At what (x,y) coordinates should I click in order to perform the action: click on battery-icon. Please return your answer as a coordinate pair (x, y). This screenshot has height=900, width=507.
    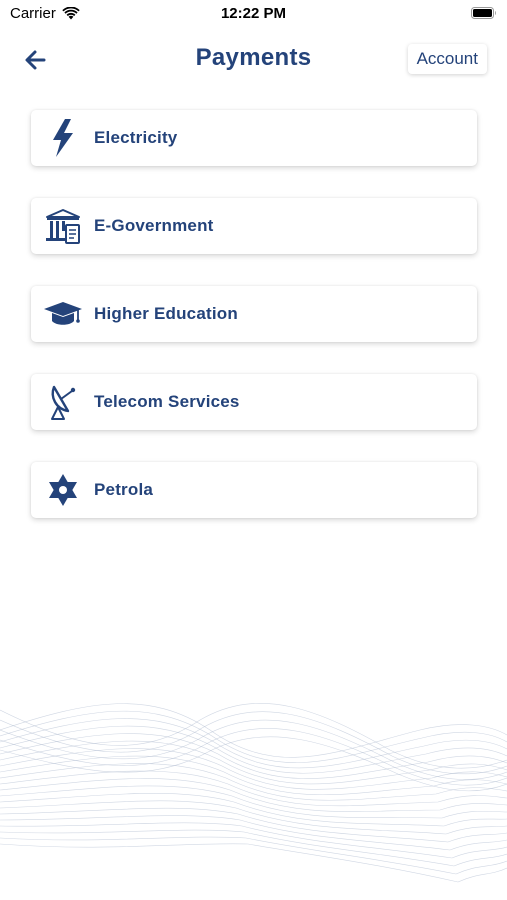
    Looking at the image, I should click on (483, 13).